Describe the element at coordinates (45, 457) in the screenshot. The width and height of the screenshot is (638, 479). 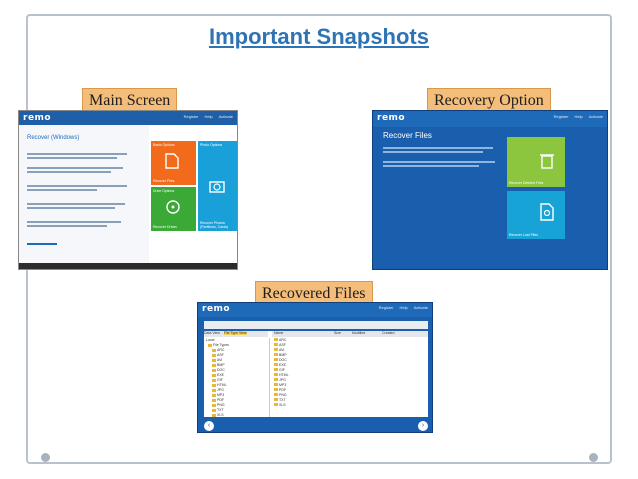
I see `corner-dot-left` at that location.